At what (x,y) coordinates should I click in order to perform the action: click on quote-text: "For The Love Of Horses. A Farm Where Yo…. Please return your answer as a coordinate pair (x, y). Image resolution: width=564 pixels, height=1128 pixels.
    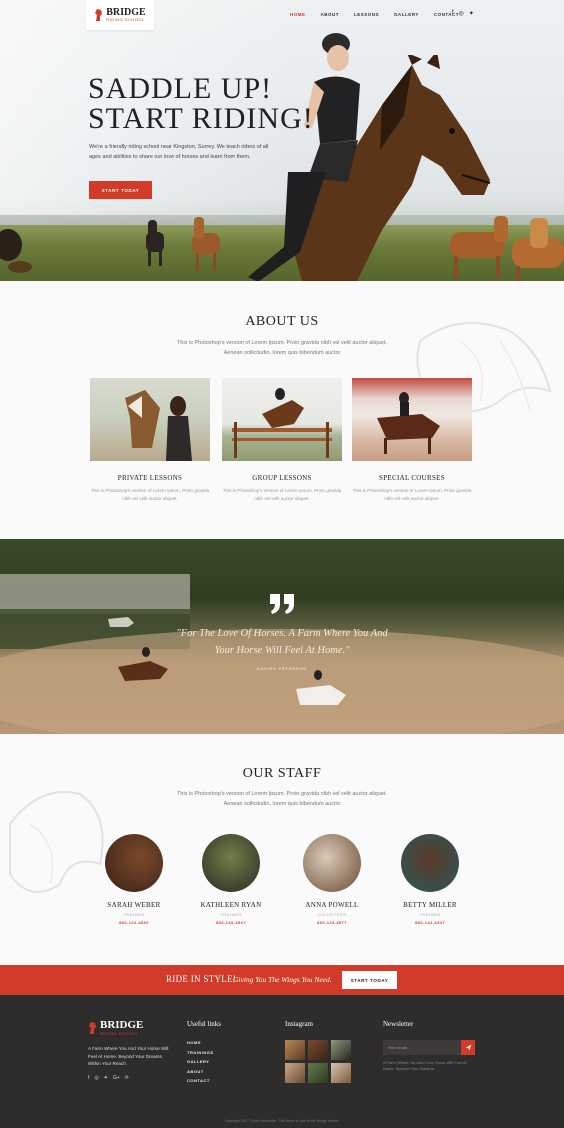
    Looking at the image, I should click on (282, 642).